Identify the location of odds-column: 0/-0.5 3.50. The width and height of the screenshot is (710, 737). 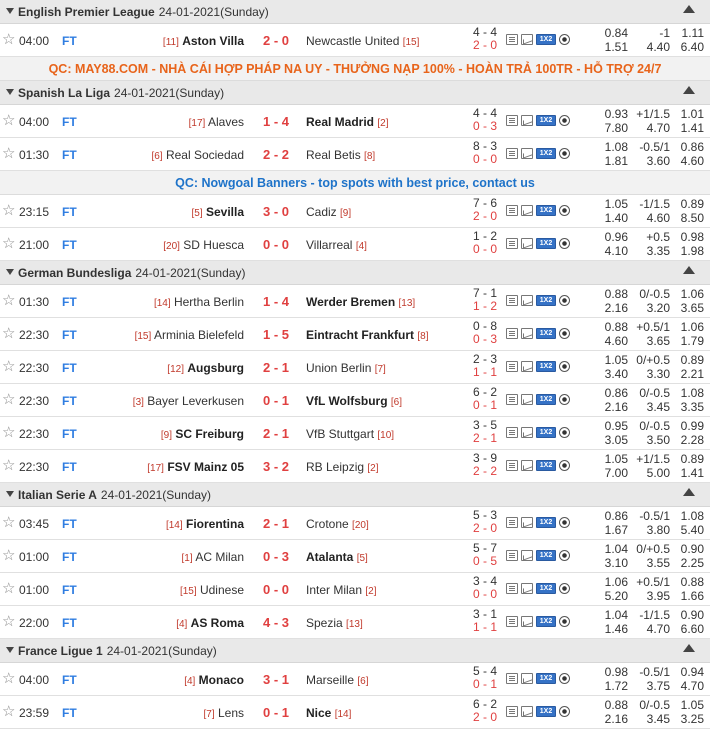
(652, 433).